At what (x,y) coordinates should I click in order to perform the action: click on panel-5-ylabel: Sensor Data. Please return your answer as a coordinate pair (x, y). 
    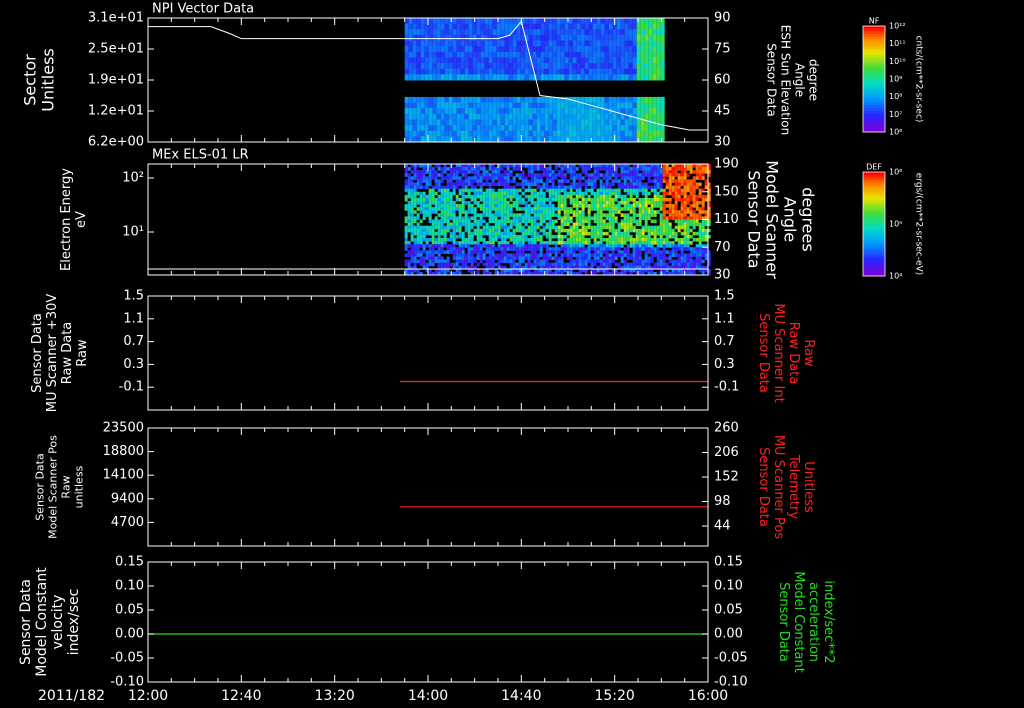
    Looking at the image, I should click on (26, 622).